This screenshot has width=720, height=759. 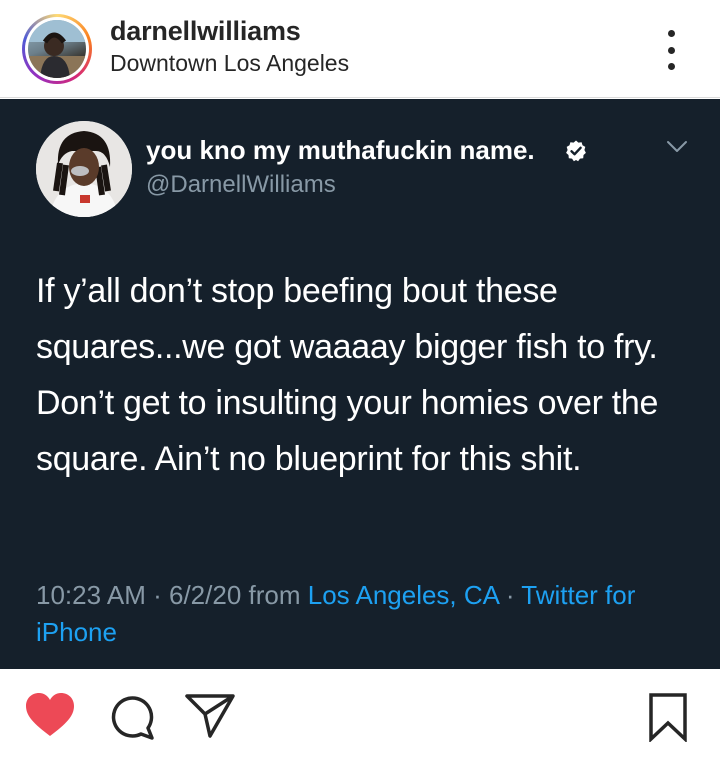 I want to click on avatar-ring-inner, so click(x=57, y=49).